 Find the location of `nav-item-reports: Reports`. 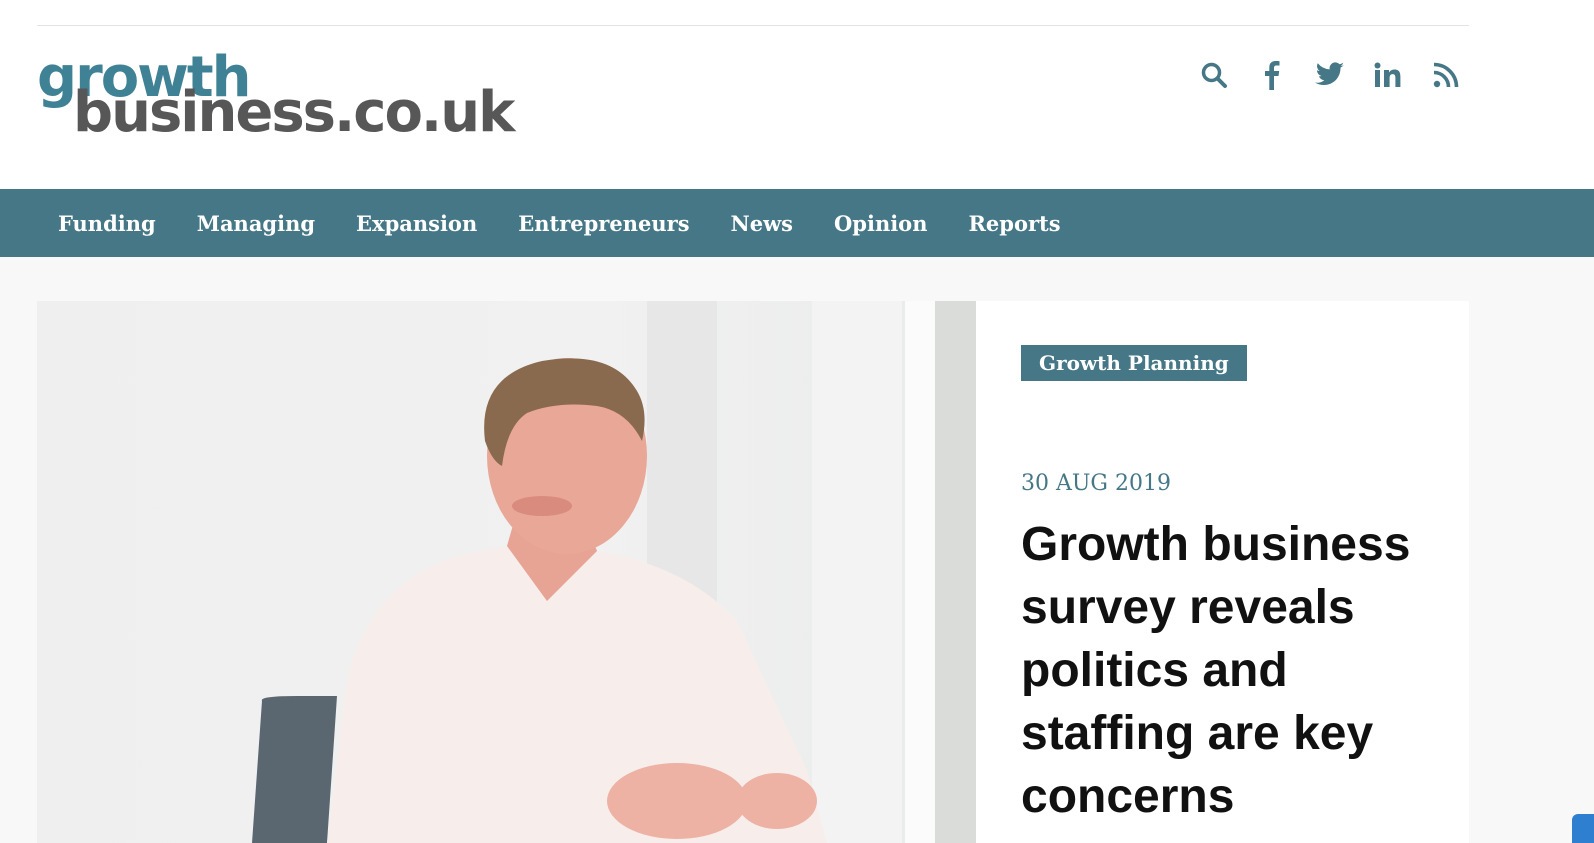

nav-item-reports: Reports is located at coordinates (1014, 223).